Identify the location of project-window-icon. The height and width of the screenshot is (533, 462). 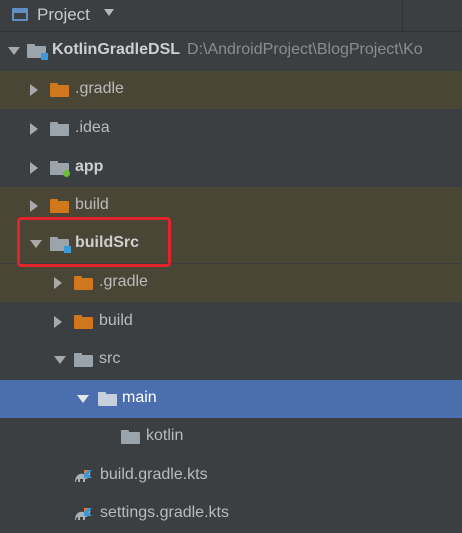
(20, 14).